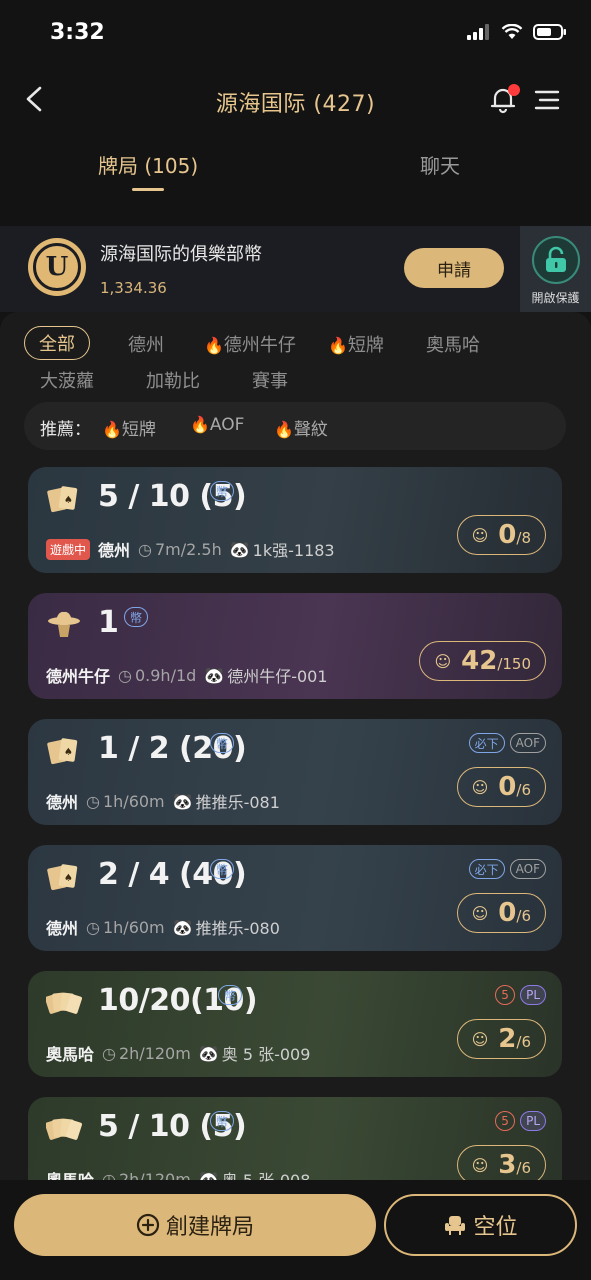 The image size is (591, 1280). What do you see at coordinates (173, 380) in the screenshot?
I see `filter-caribbean: 加勒比` at bounding box center [173, 380].